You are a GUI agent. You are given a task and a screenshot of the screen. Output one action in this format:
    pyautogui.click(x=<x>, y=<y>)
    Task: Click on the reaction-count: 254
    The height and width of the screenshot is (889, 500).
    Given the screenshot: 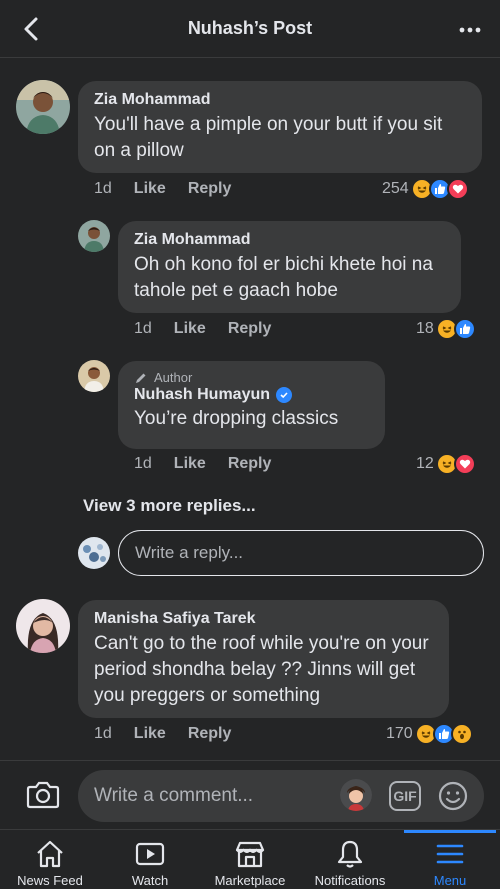 What is the action you would take?
    pyautogui.click(x=395, y=188)
    